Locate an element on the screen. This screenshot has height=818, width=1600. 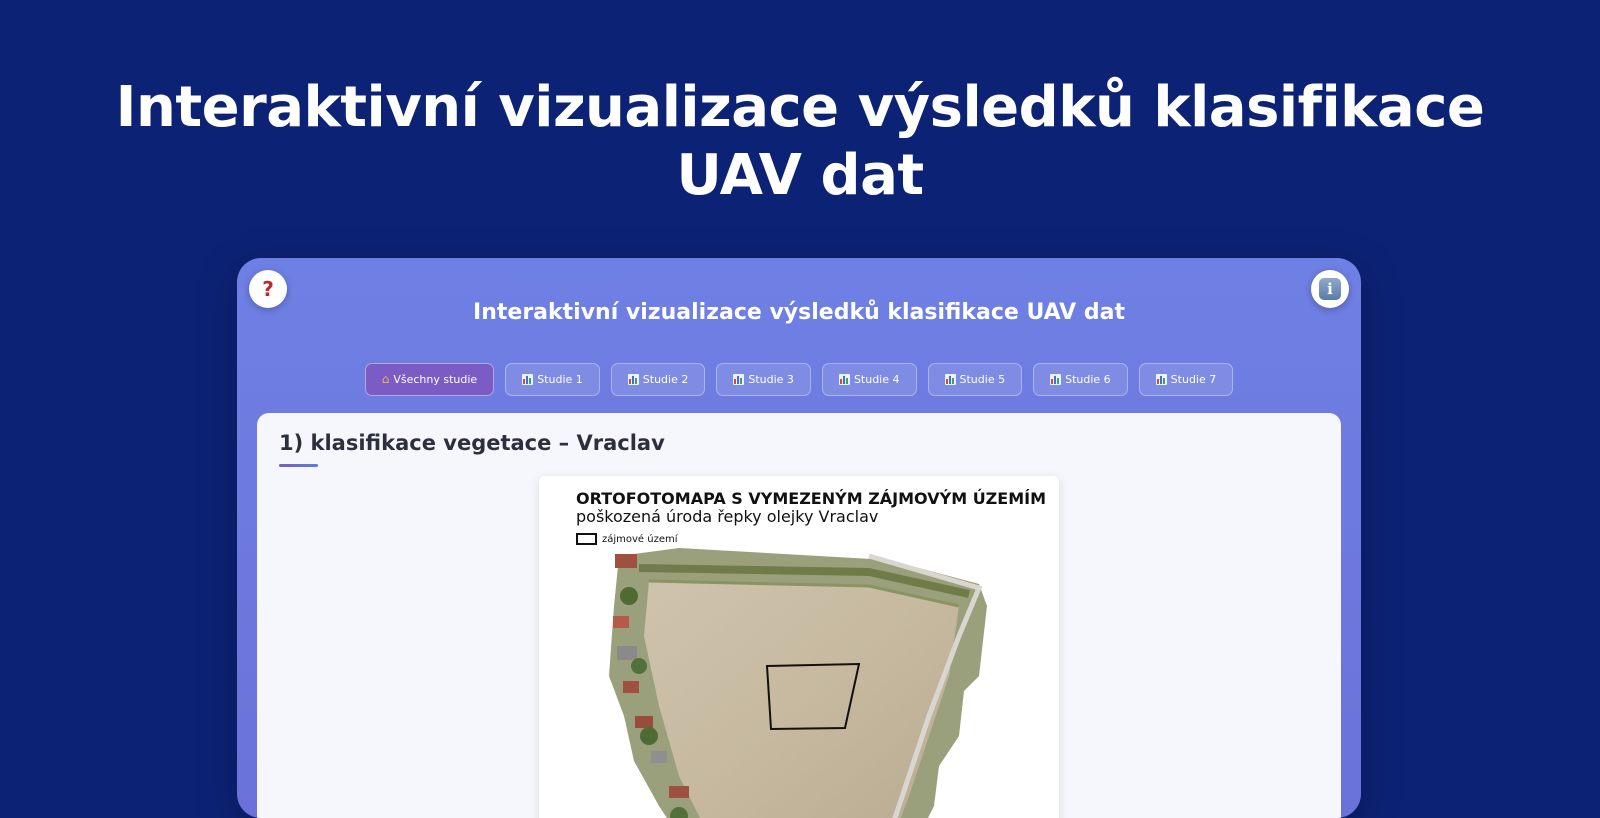
tab-label: Studie 1 is located at coordinates (560, 379).